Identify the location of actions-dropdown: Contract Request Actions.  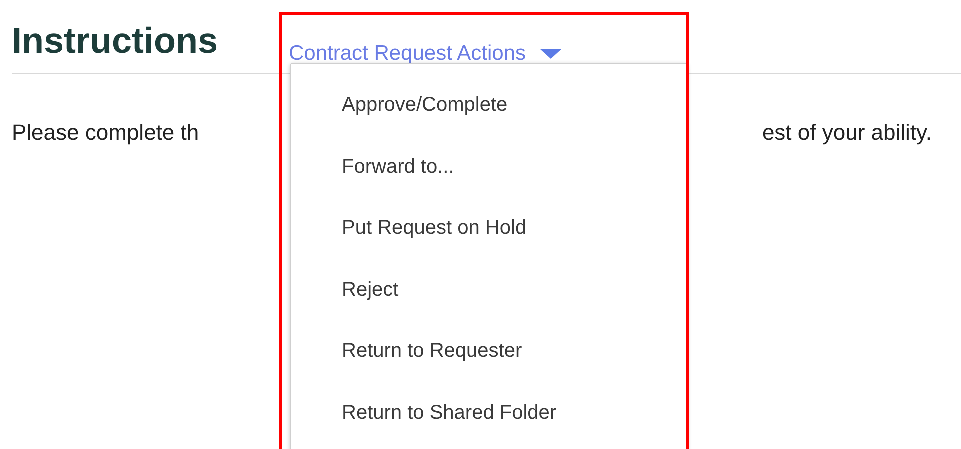
(425, 54).